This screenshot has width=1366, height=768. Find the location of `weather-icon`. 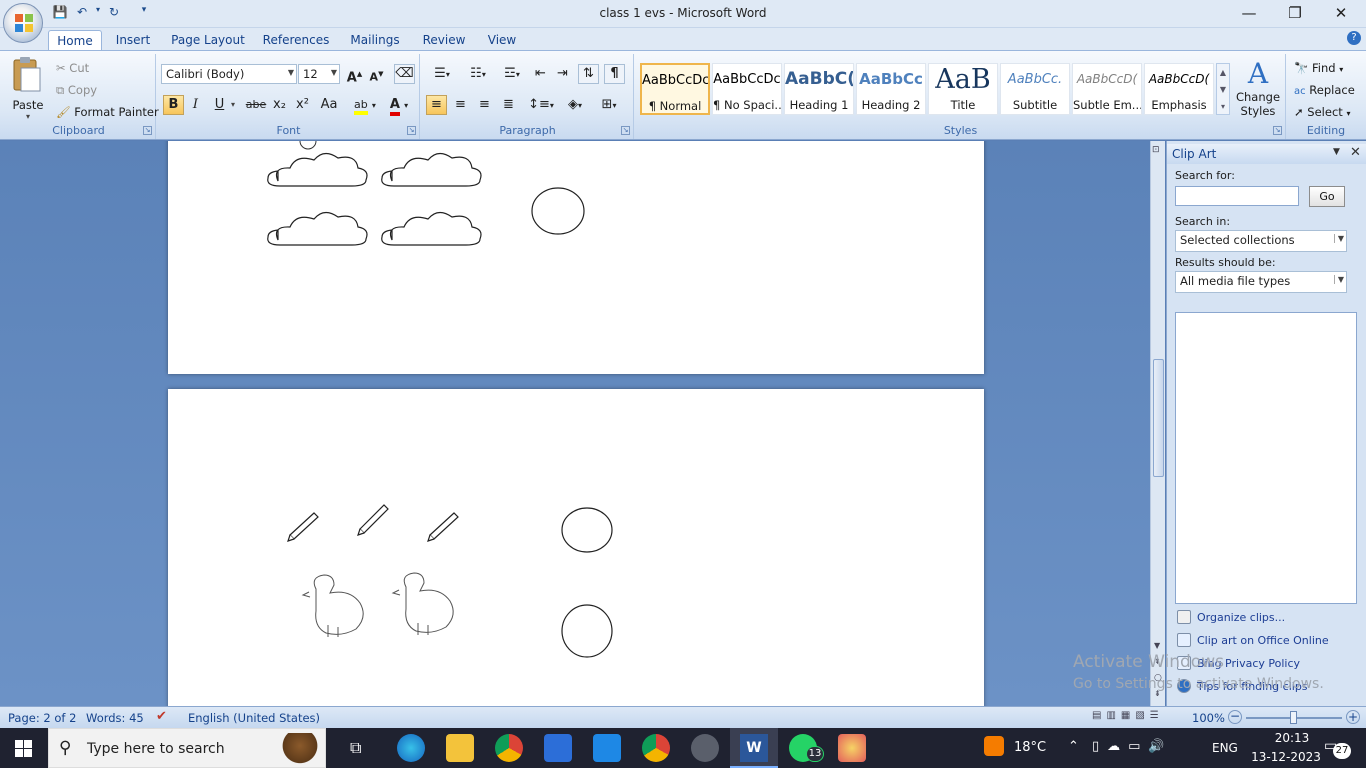

weather-icon is located at coordinates (994, 746).